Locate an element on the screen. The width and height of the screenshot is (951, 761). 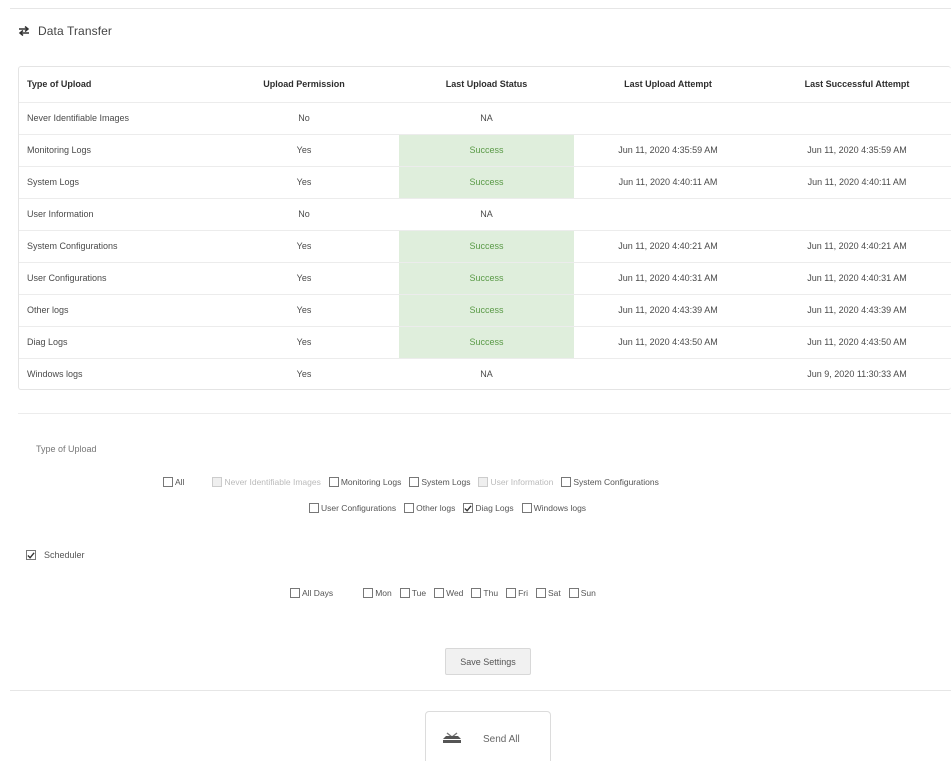
table-cell: NA is located at coordinates (486, 214).